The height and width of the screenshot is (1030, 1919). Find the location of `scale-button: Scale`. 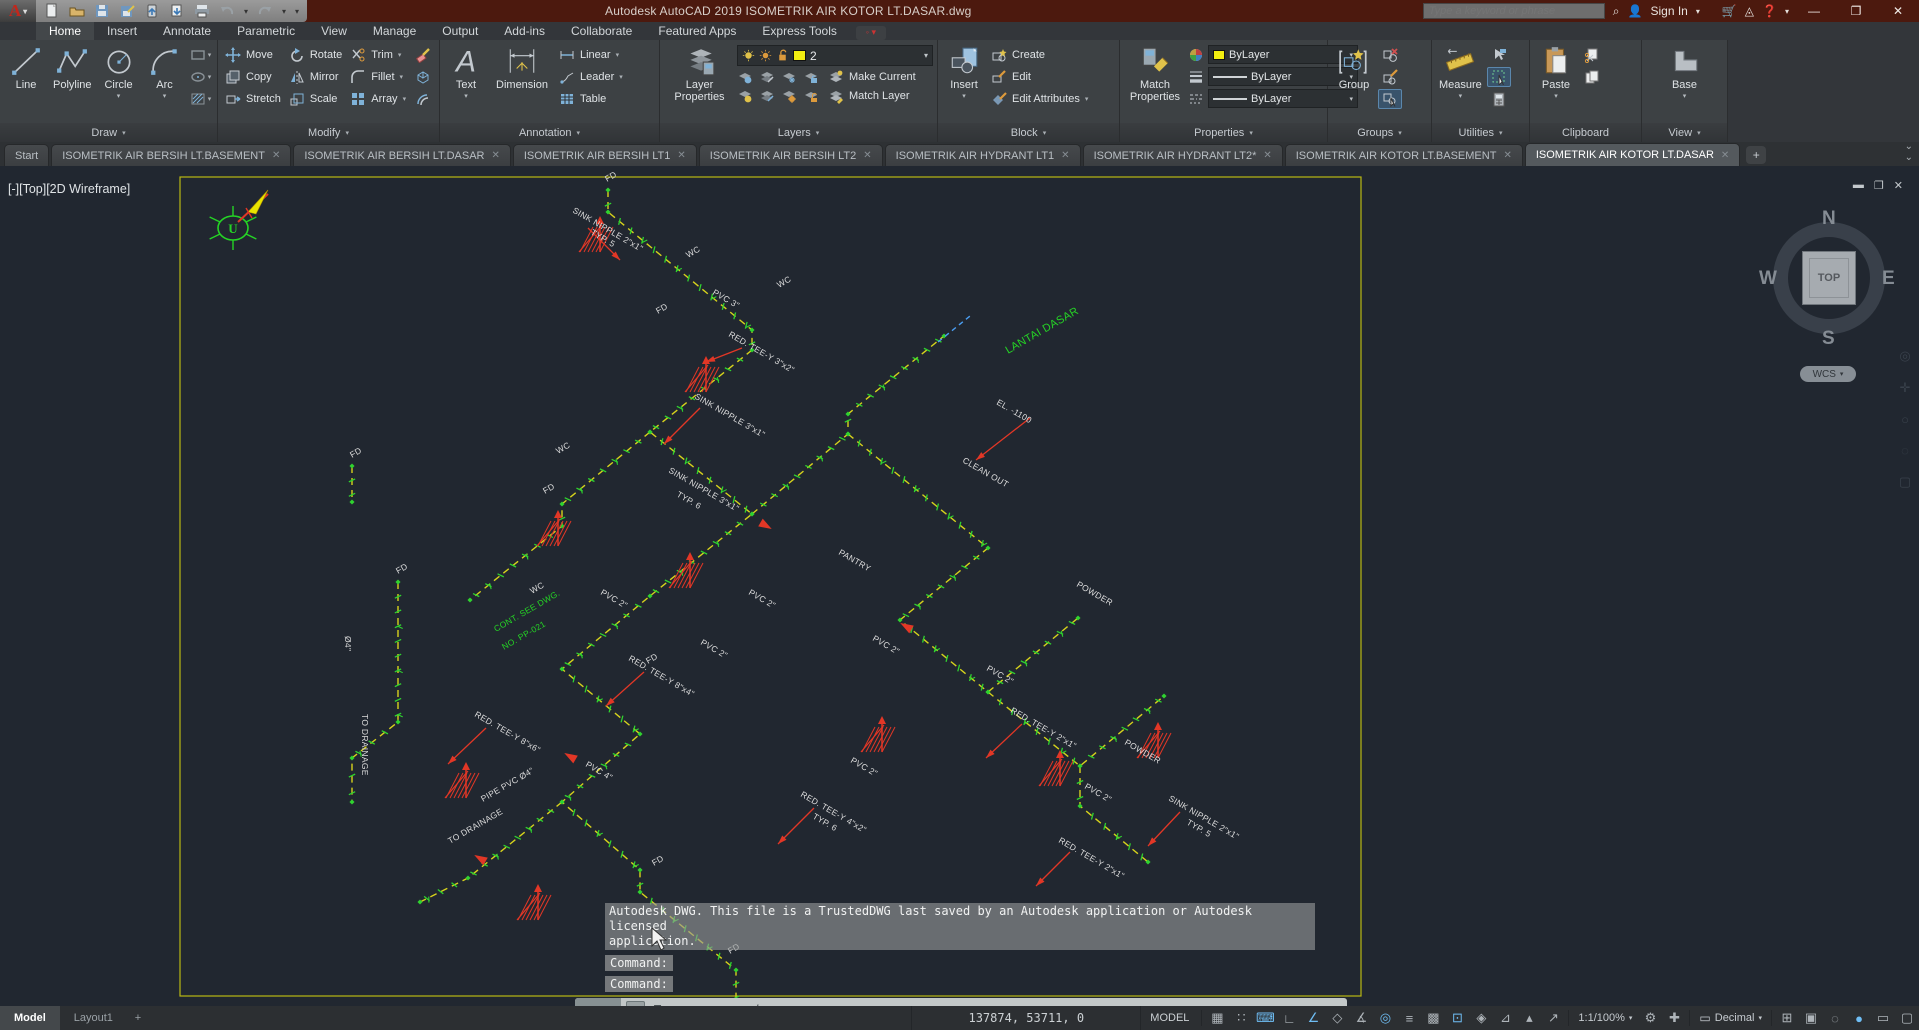

scale-button: Scale is located at coordinates (315, 99).